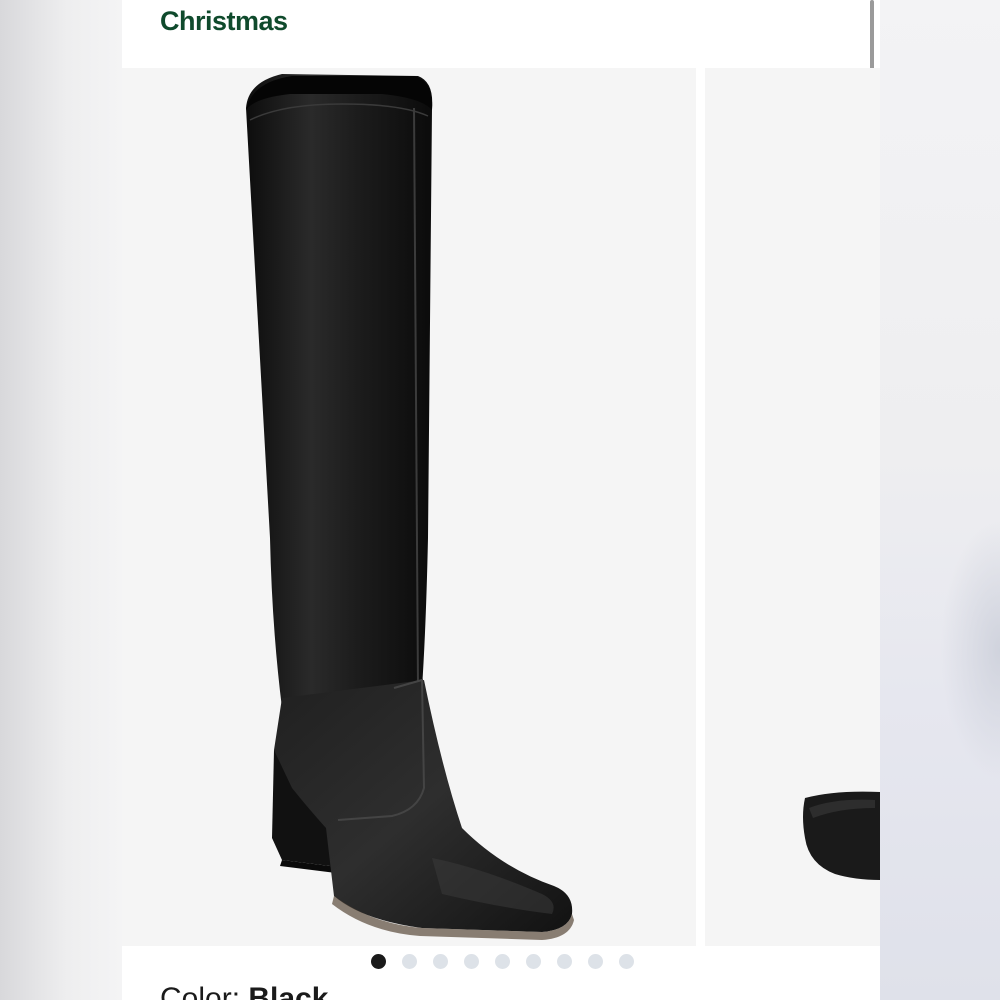 This screenshot has height=1000, width=1000. Describe the element at coordinates (204, 991) in the screenshot. I see `color-label: Color:` at that location.